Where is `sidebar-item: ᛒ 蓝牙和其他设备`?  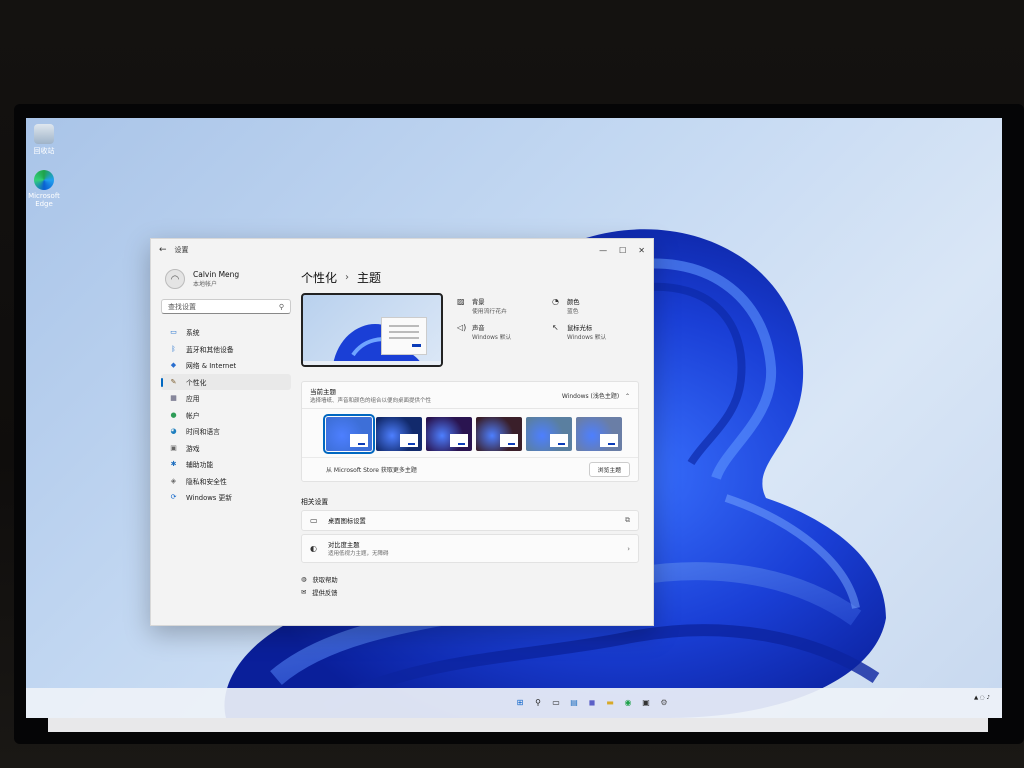
sidebar-item: ᛒ 蓝牙和其他设备 is located at coordinates (226, 349).